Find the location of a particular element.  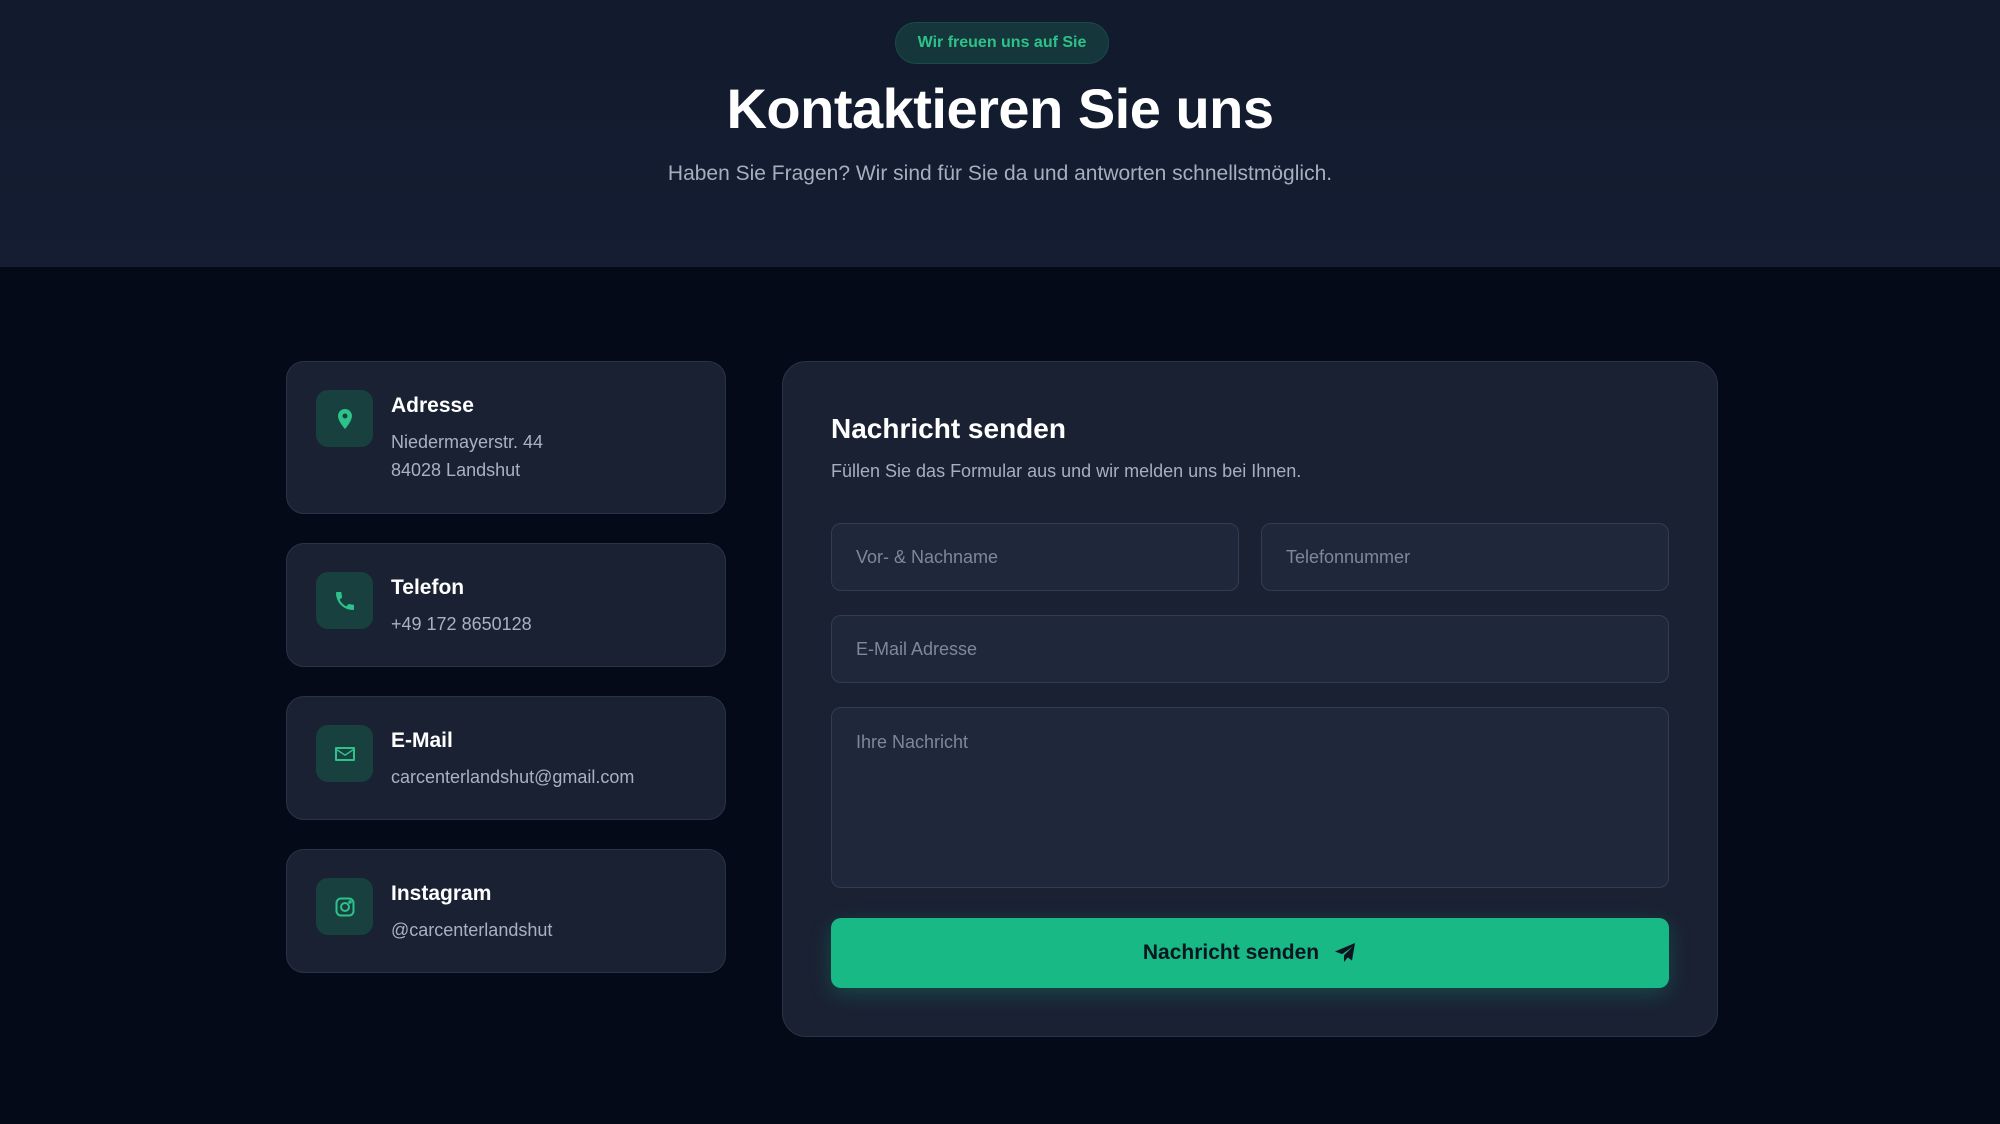

instagram-icon is located at coordinates (344, 906).